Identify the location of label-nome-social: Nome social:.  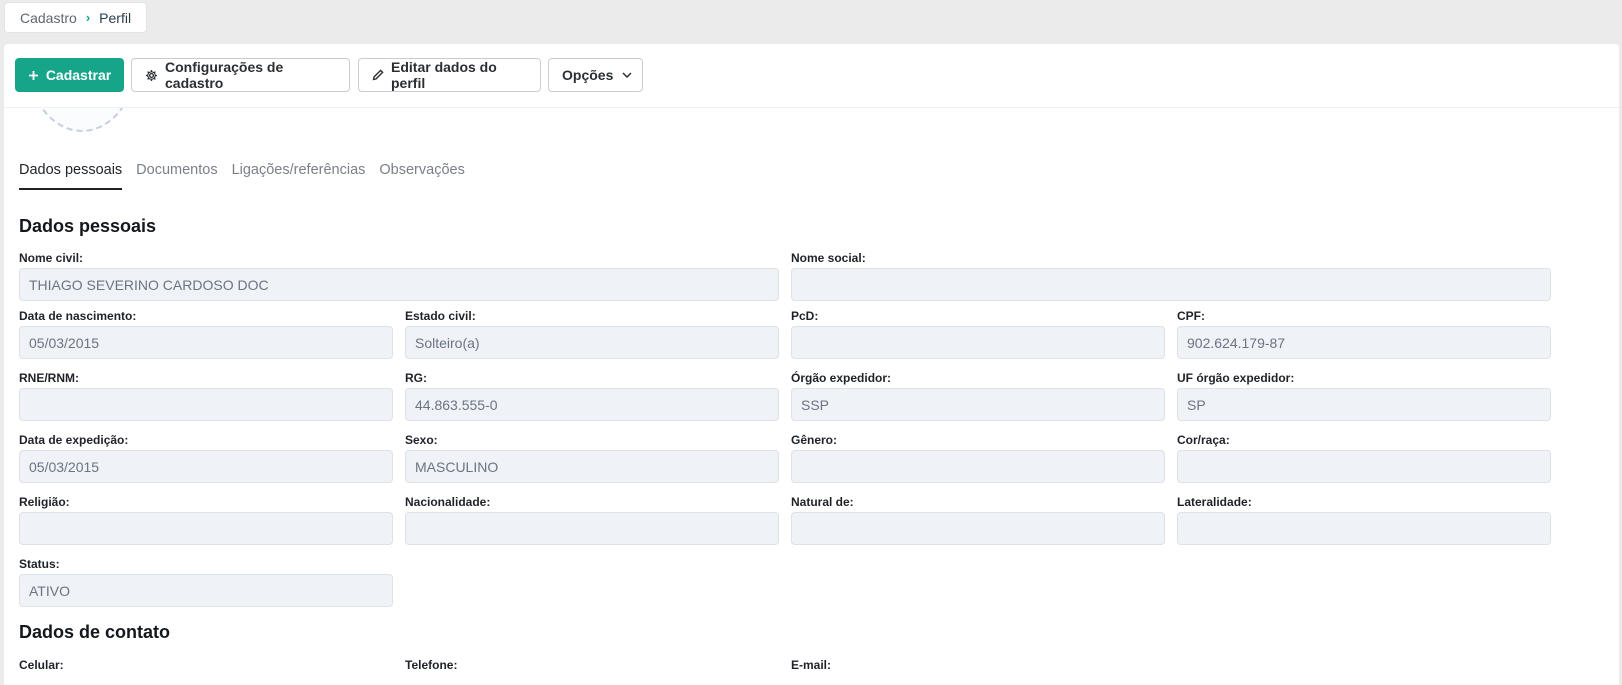
(828, 258).